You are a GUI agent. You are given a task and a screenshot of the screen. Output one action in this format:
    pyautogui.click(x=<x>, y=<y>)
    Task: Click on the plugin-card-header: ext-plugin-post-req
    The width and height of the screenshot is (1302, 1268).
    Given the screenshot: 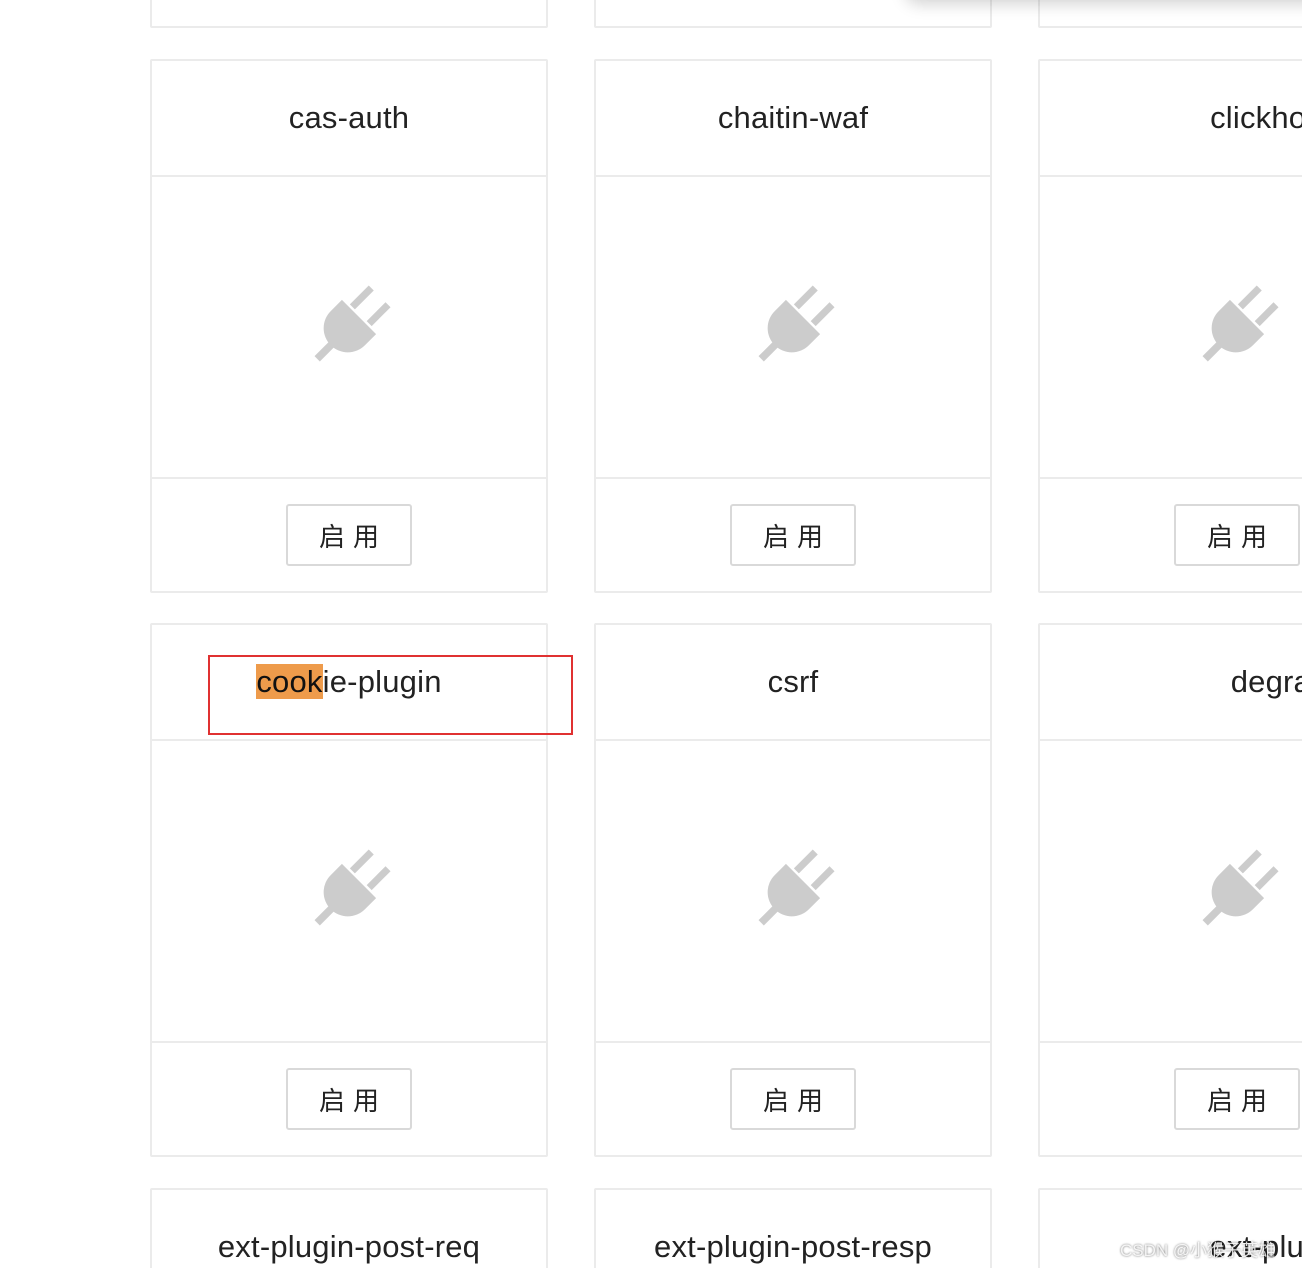 What is the action you would take?
    pyautogui.click(x=349, y=1229)
    